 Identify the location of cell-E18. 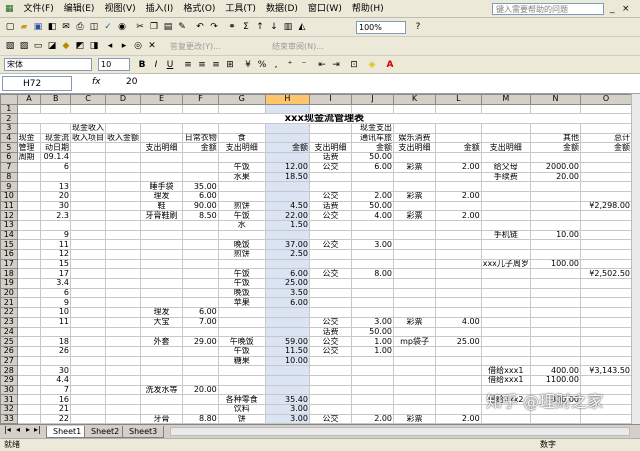
(162, 274).